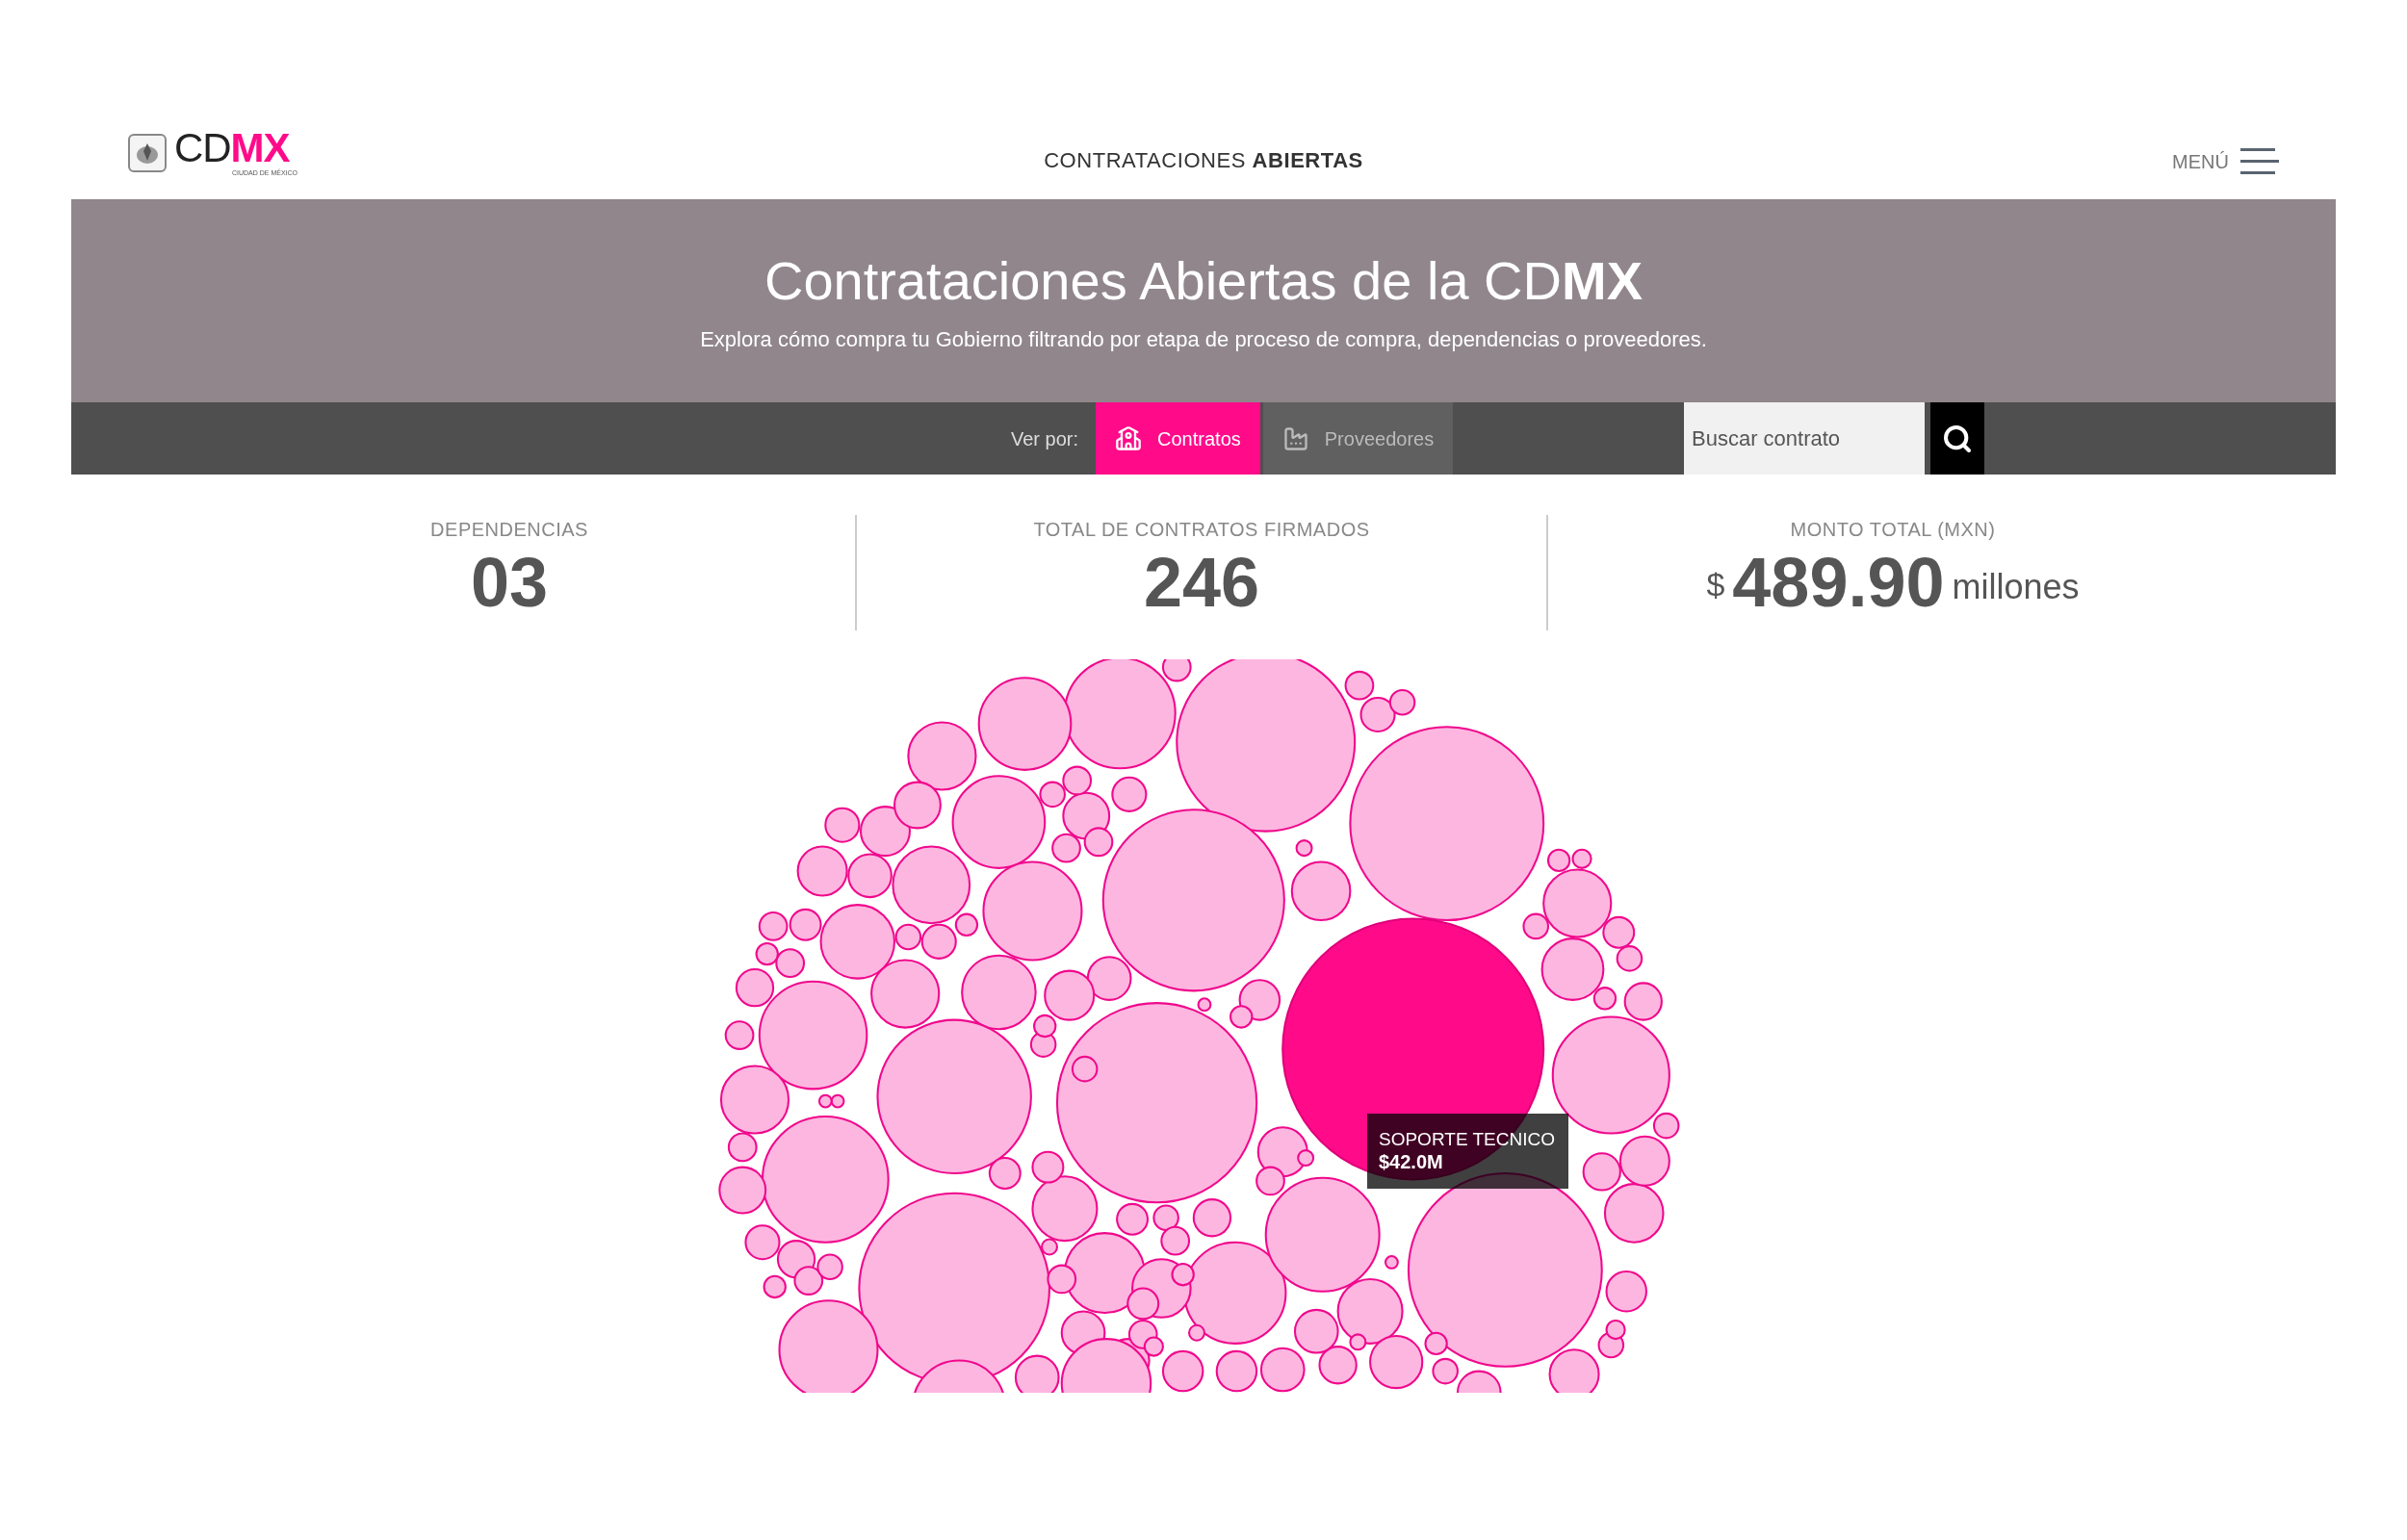 The width and height of the screenshot is (2407, 1540). I want to click on stat-value: 03, so click(509, 582).